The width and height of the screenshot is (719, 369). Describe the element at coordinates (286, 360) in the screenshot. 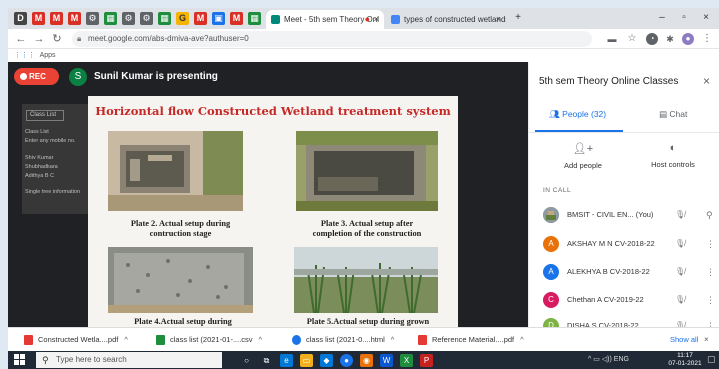

I see `edge-icon: e` at that location.